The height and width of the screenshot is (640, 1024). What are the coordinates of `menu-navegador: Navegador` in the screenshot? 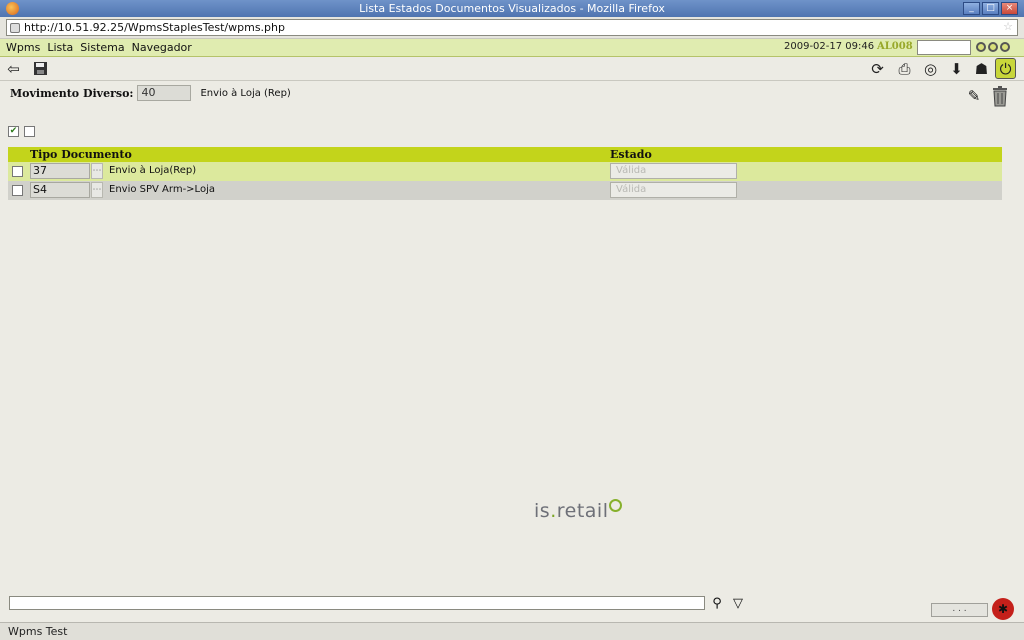 It's located at (162, 47).